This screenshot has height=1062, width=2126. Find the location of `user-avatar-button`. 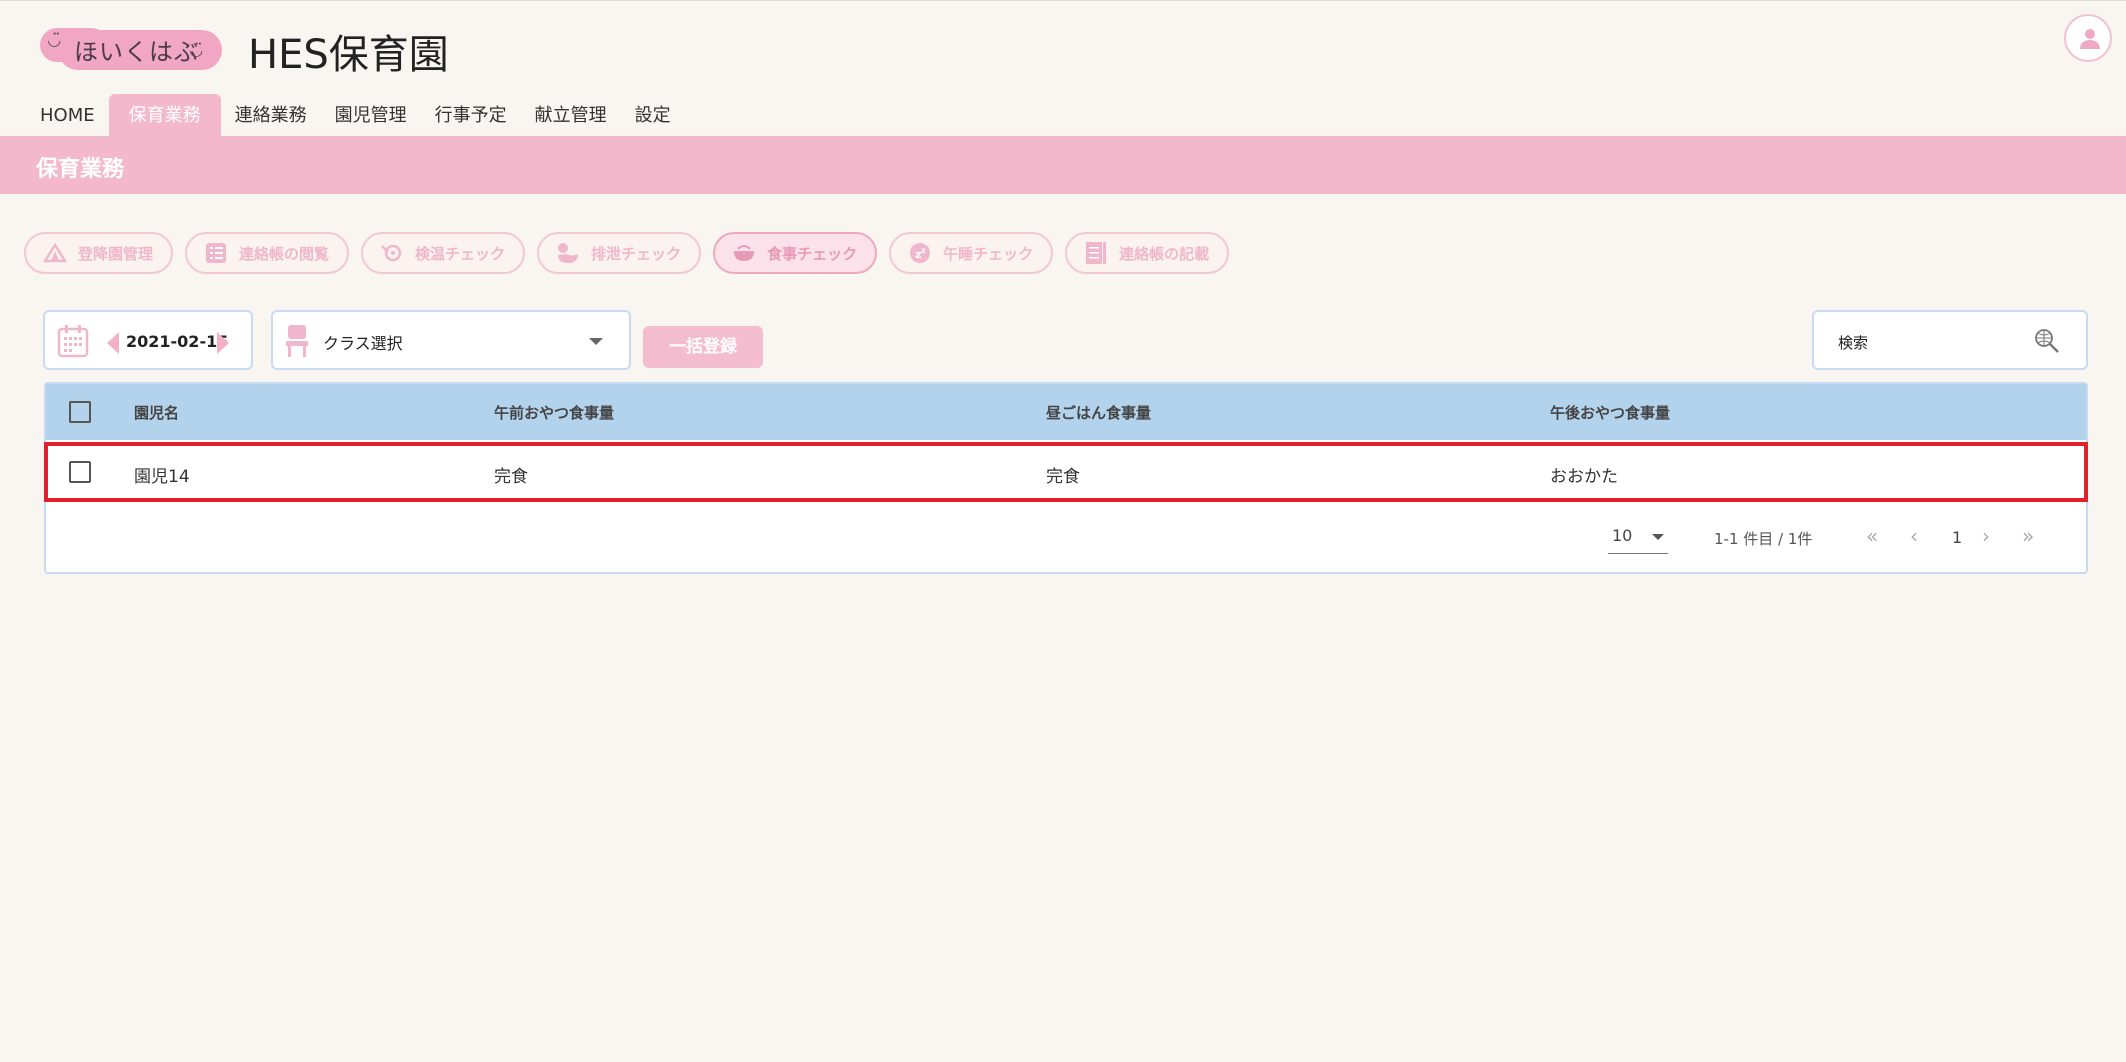

user-avatar-button is located at coordinates (2088, 38).